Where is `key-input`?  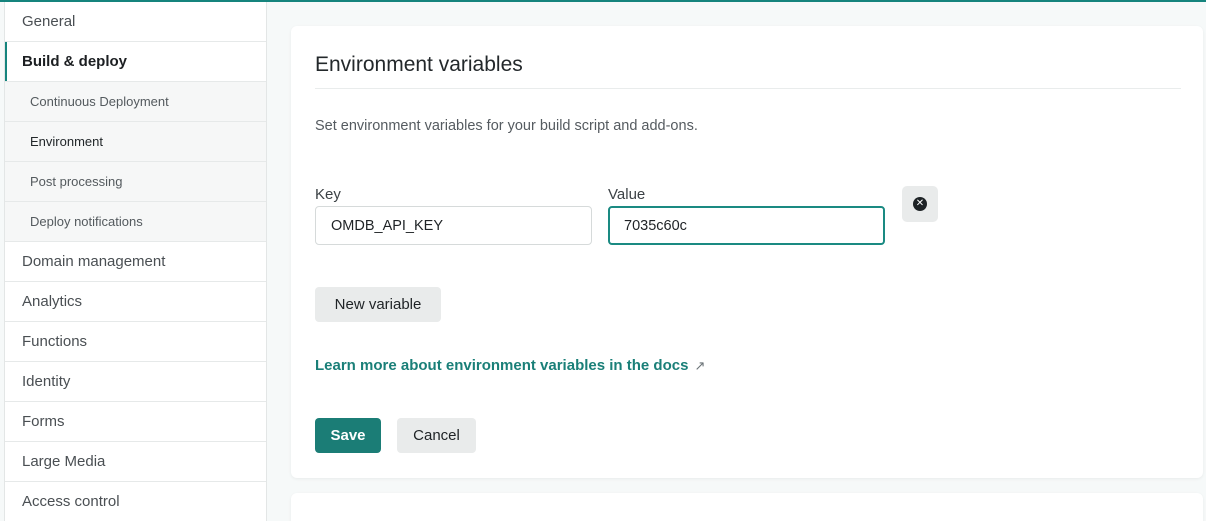 key-input is located at coordinates (453, 225).